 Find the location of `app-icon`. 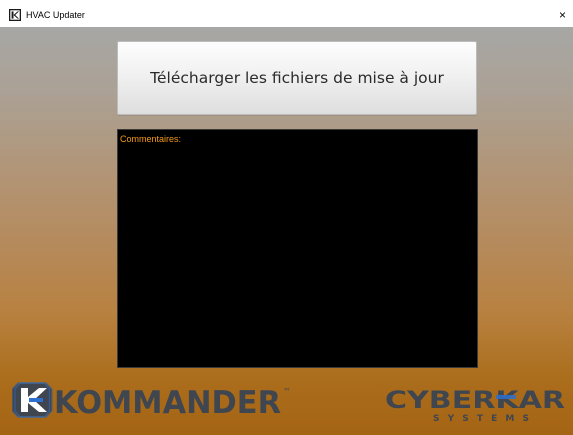

app-icon is located at coordinates (15, 15).